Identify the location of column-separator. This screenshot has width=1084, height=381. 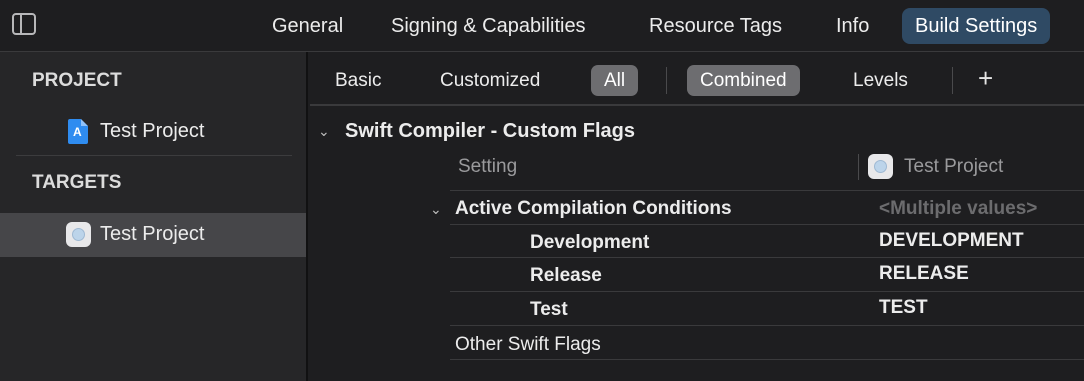
(858, 167).